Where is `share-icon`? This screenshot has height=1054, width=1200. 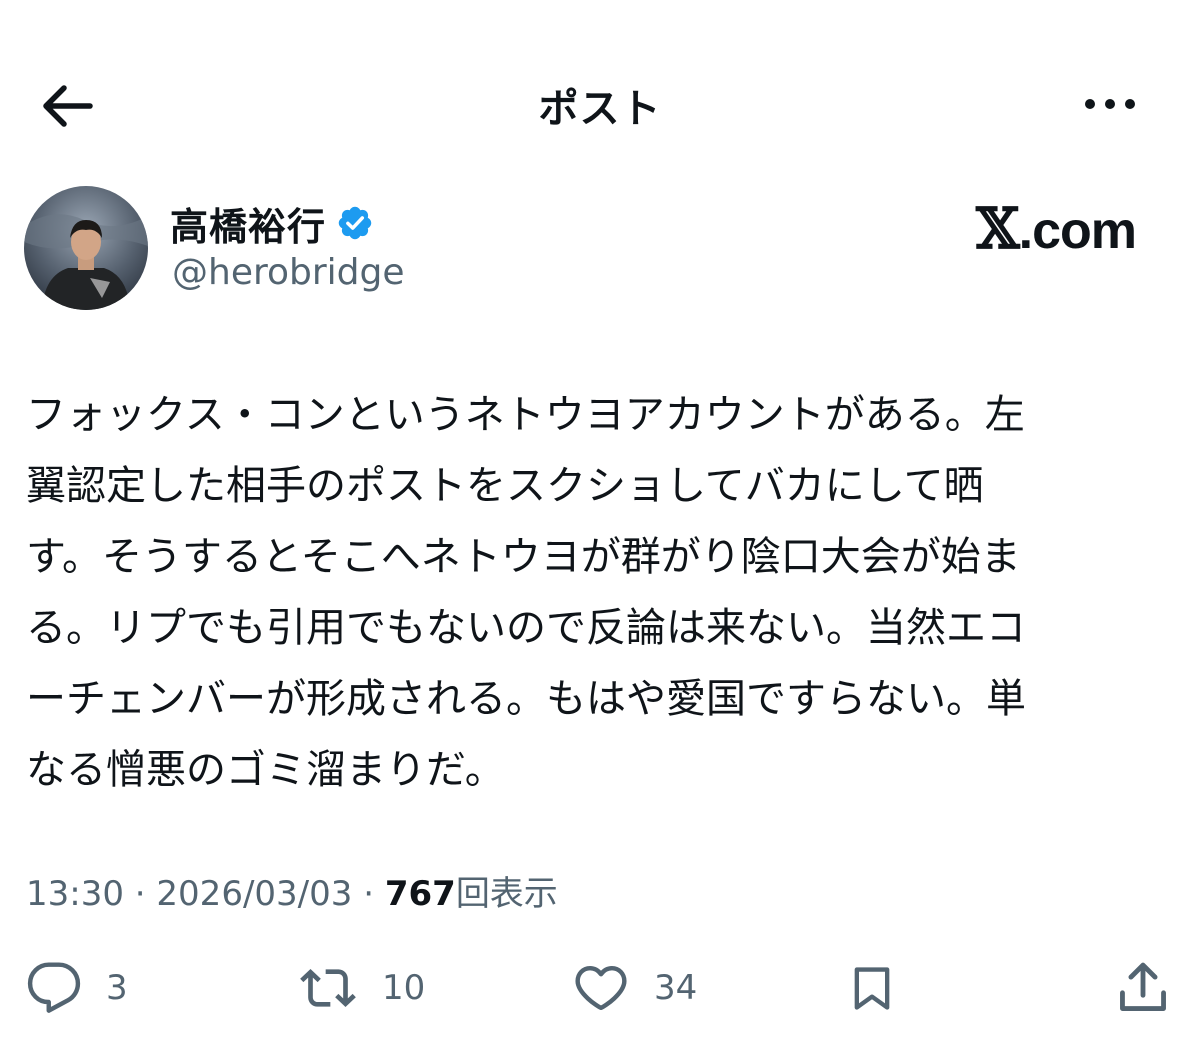
share-icon is located at coordinates (1143, 986).